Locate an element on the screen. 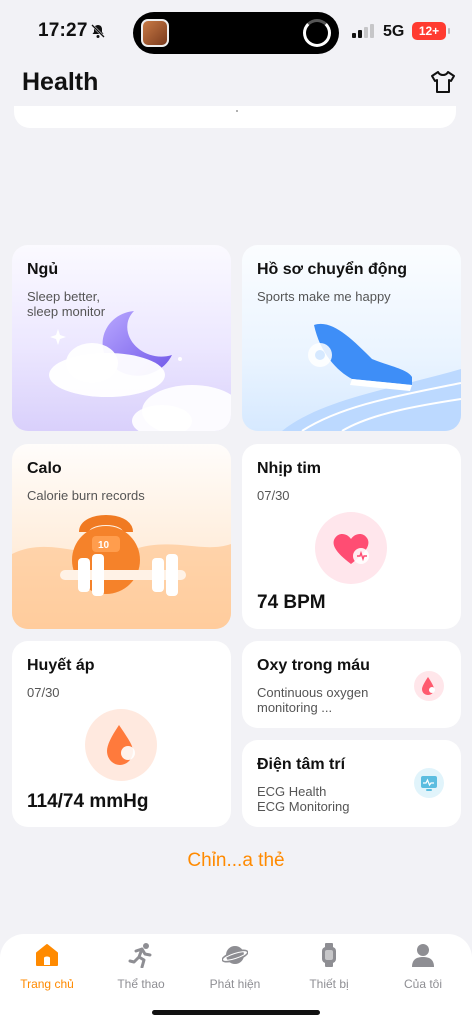 Image resolution: width=472 pixels, height=1024 pixels. running-icon is located at coordinates (140, 955).